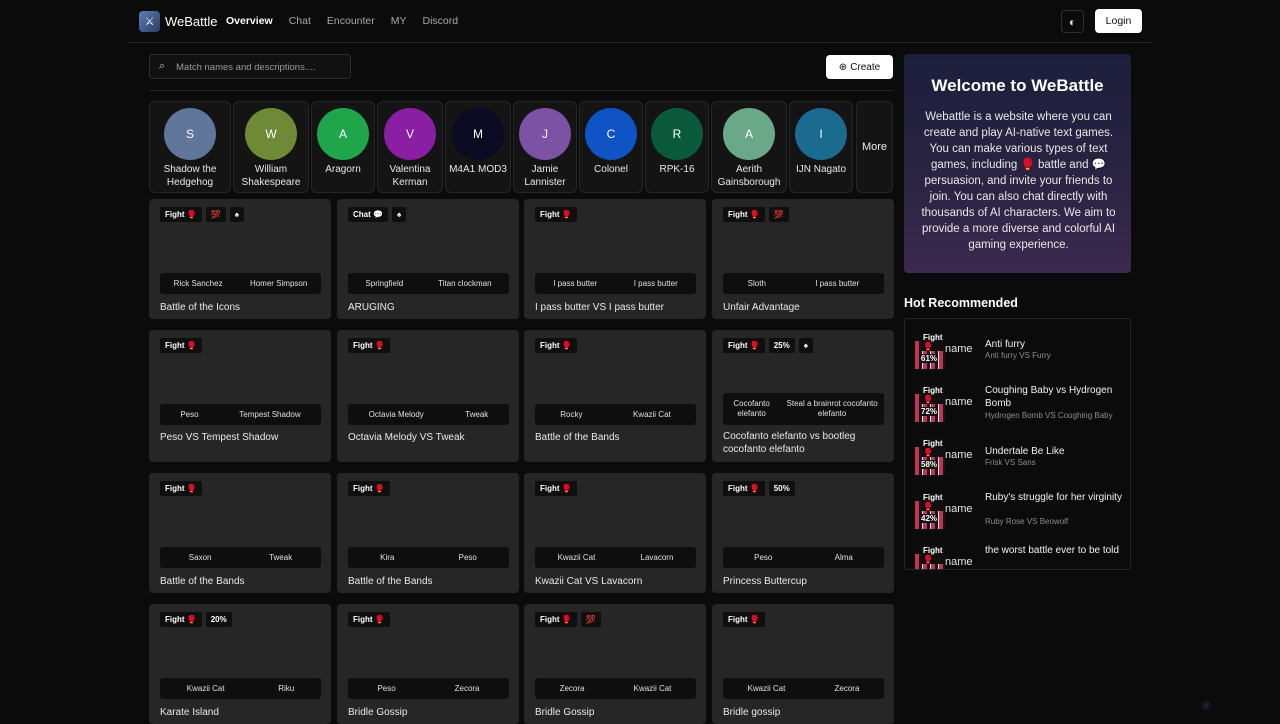 The height and width of the screenshot is (724, 1280). Describe the element at coordinates (441, 21) in the screenshot. I see `nav-discord: Discord` at that location.